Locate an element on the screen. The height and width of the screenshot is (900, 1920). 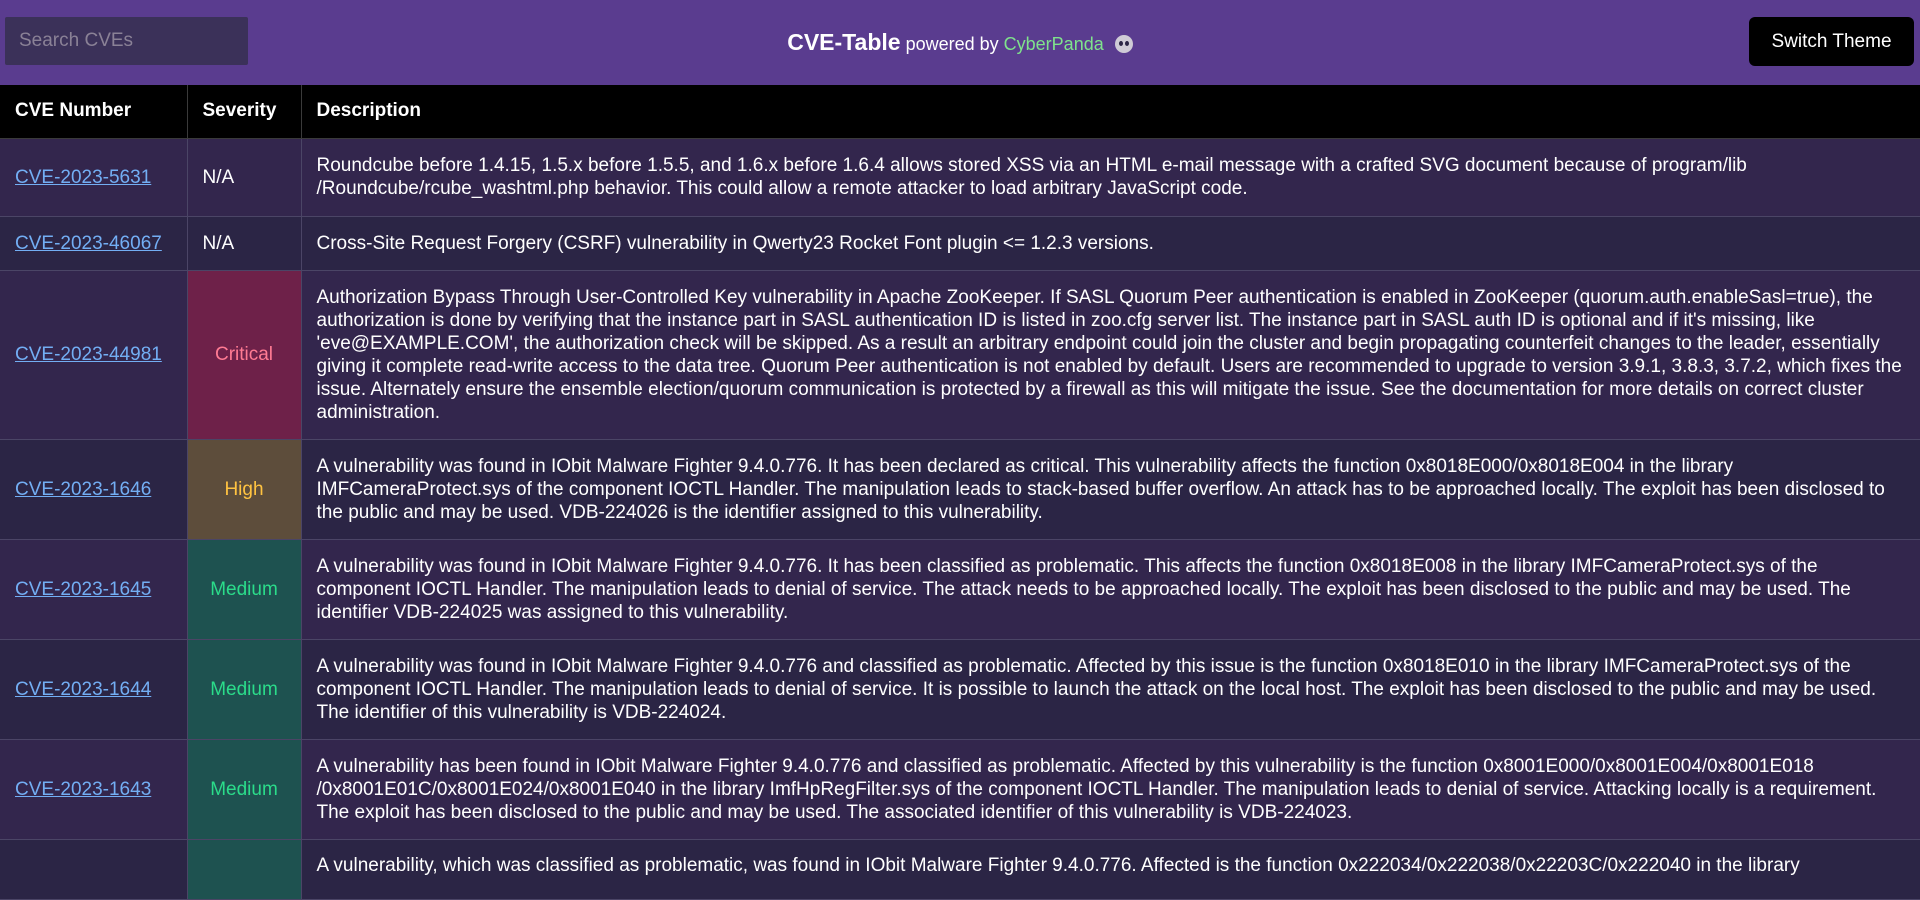
cve-cell is located at coordinates (94, 869).